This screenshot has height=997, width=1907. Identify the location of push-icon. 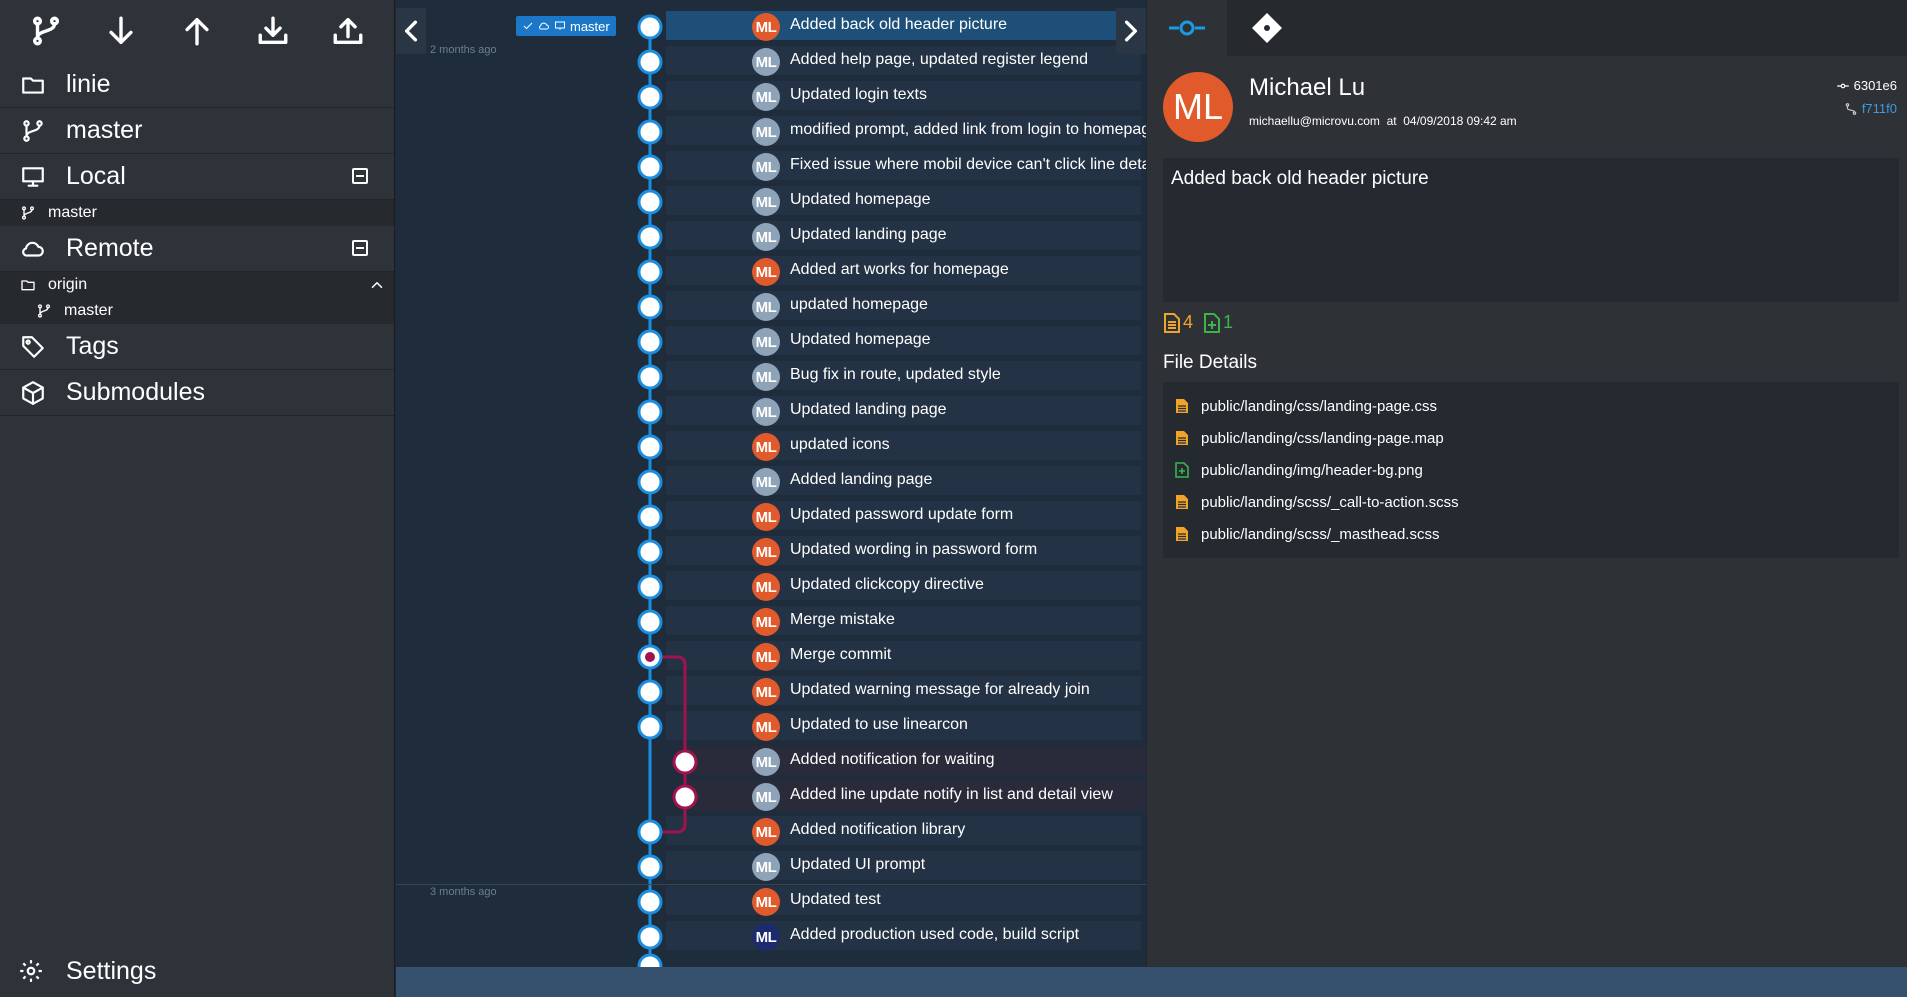
(197, 31).